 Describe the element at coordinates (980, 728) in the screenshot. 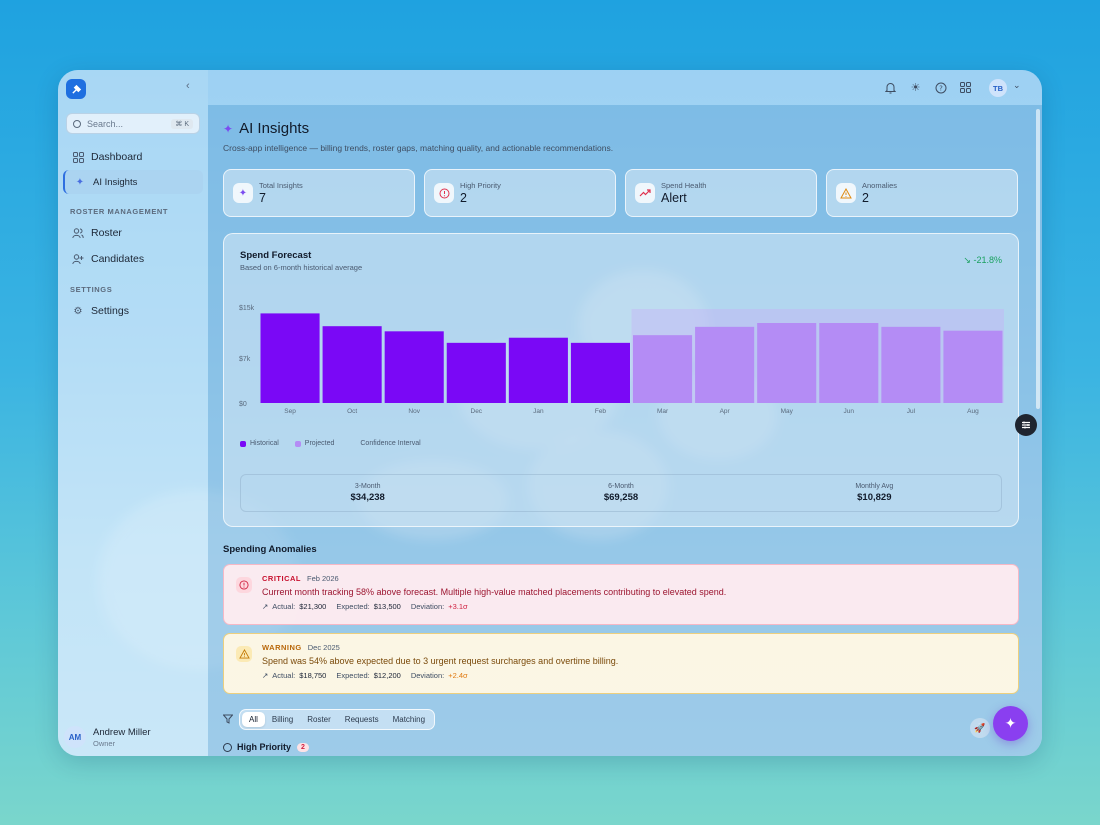

I see `rocket-icon: 🚀` at that location.